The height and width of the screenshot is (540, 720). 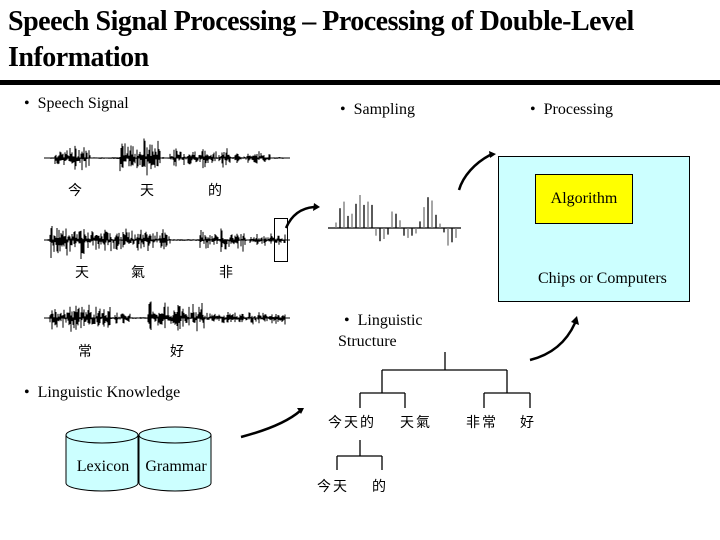 I want to click on tree-node: 的, so click(x=379, y=487).